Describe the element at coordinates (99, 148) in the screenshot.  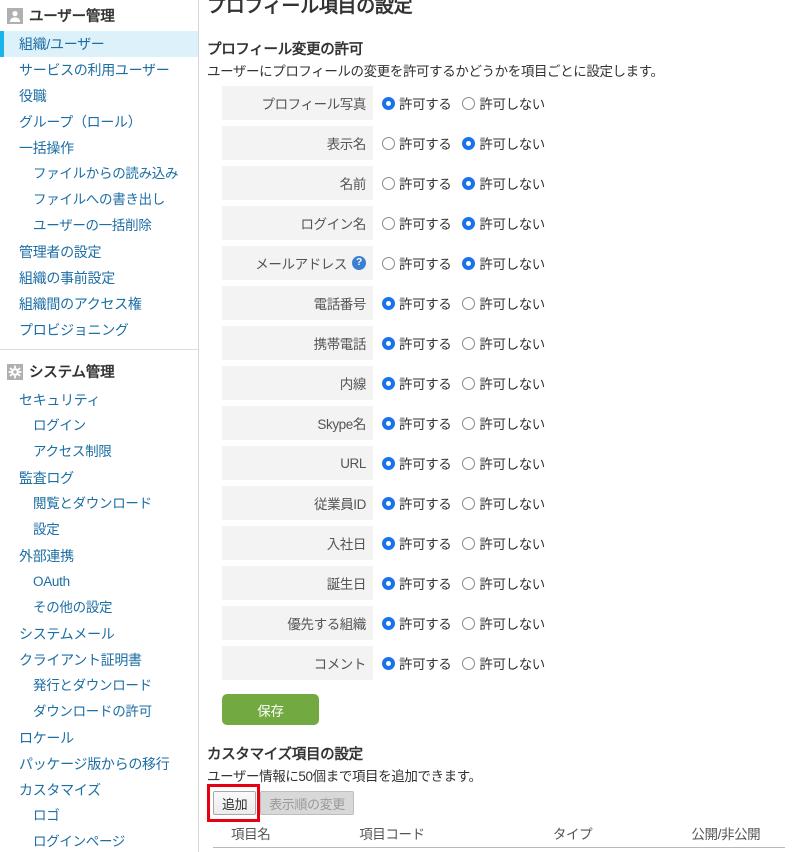
I see `sidebar-item: 一括操作` at that location.